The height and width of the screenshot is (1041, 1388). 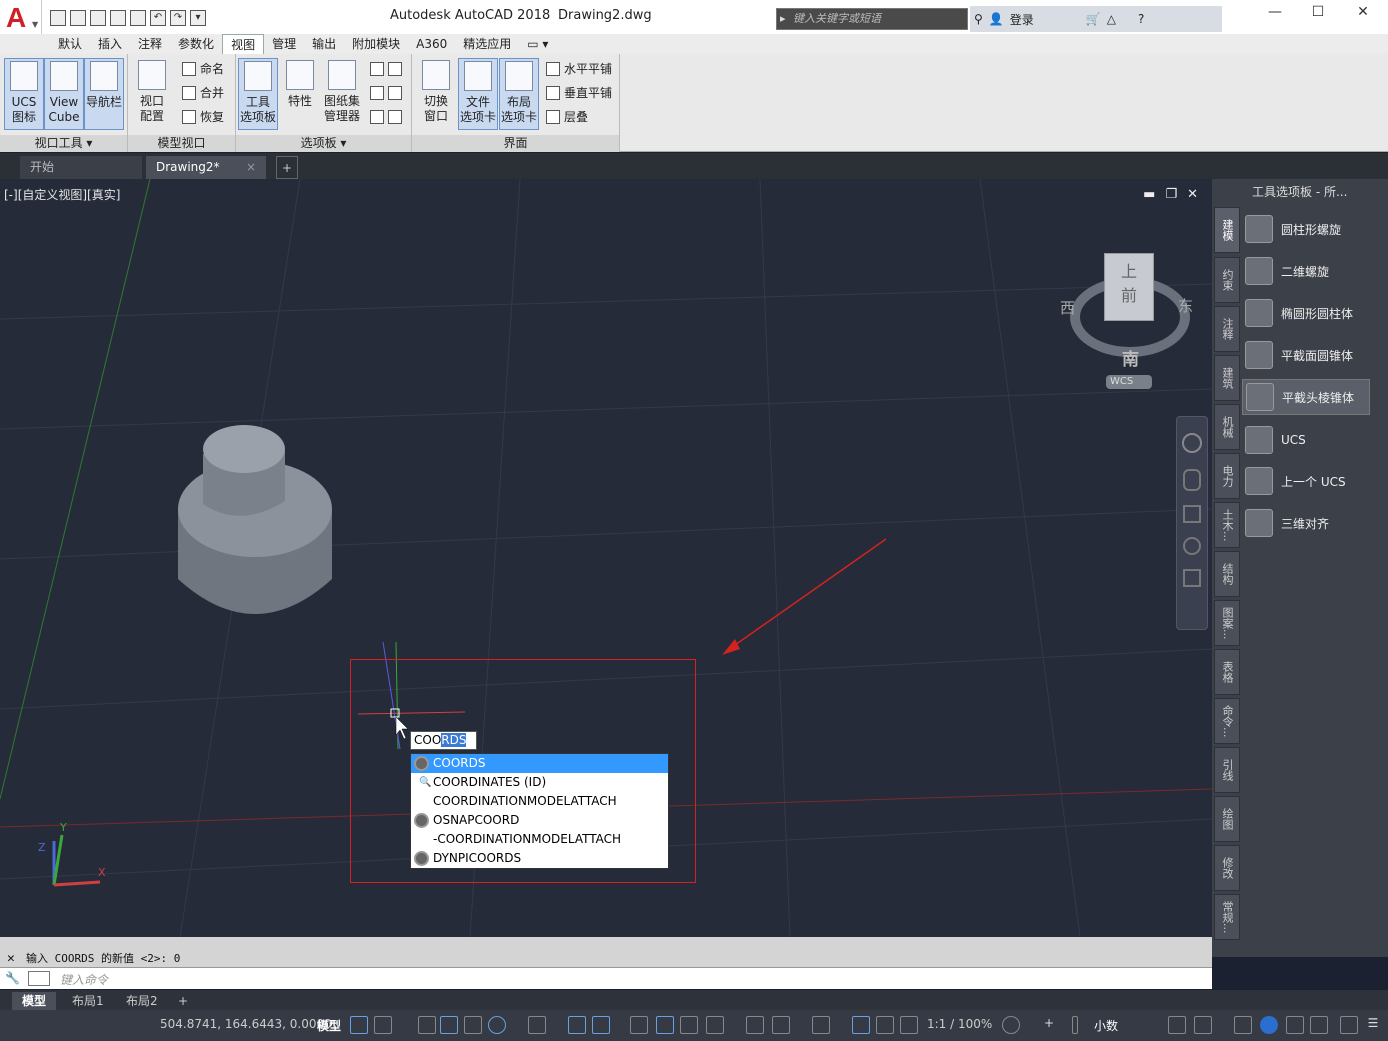 What do you see at coordinates (1227, 427) in the screenshot?
I see `palette-tab: 机械` at bounding box center [1227, 427].